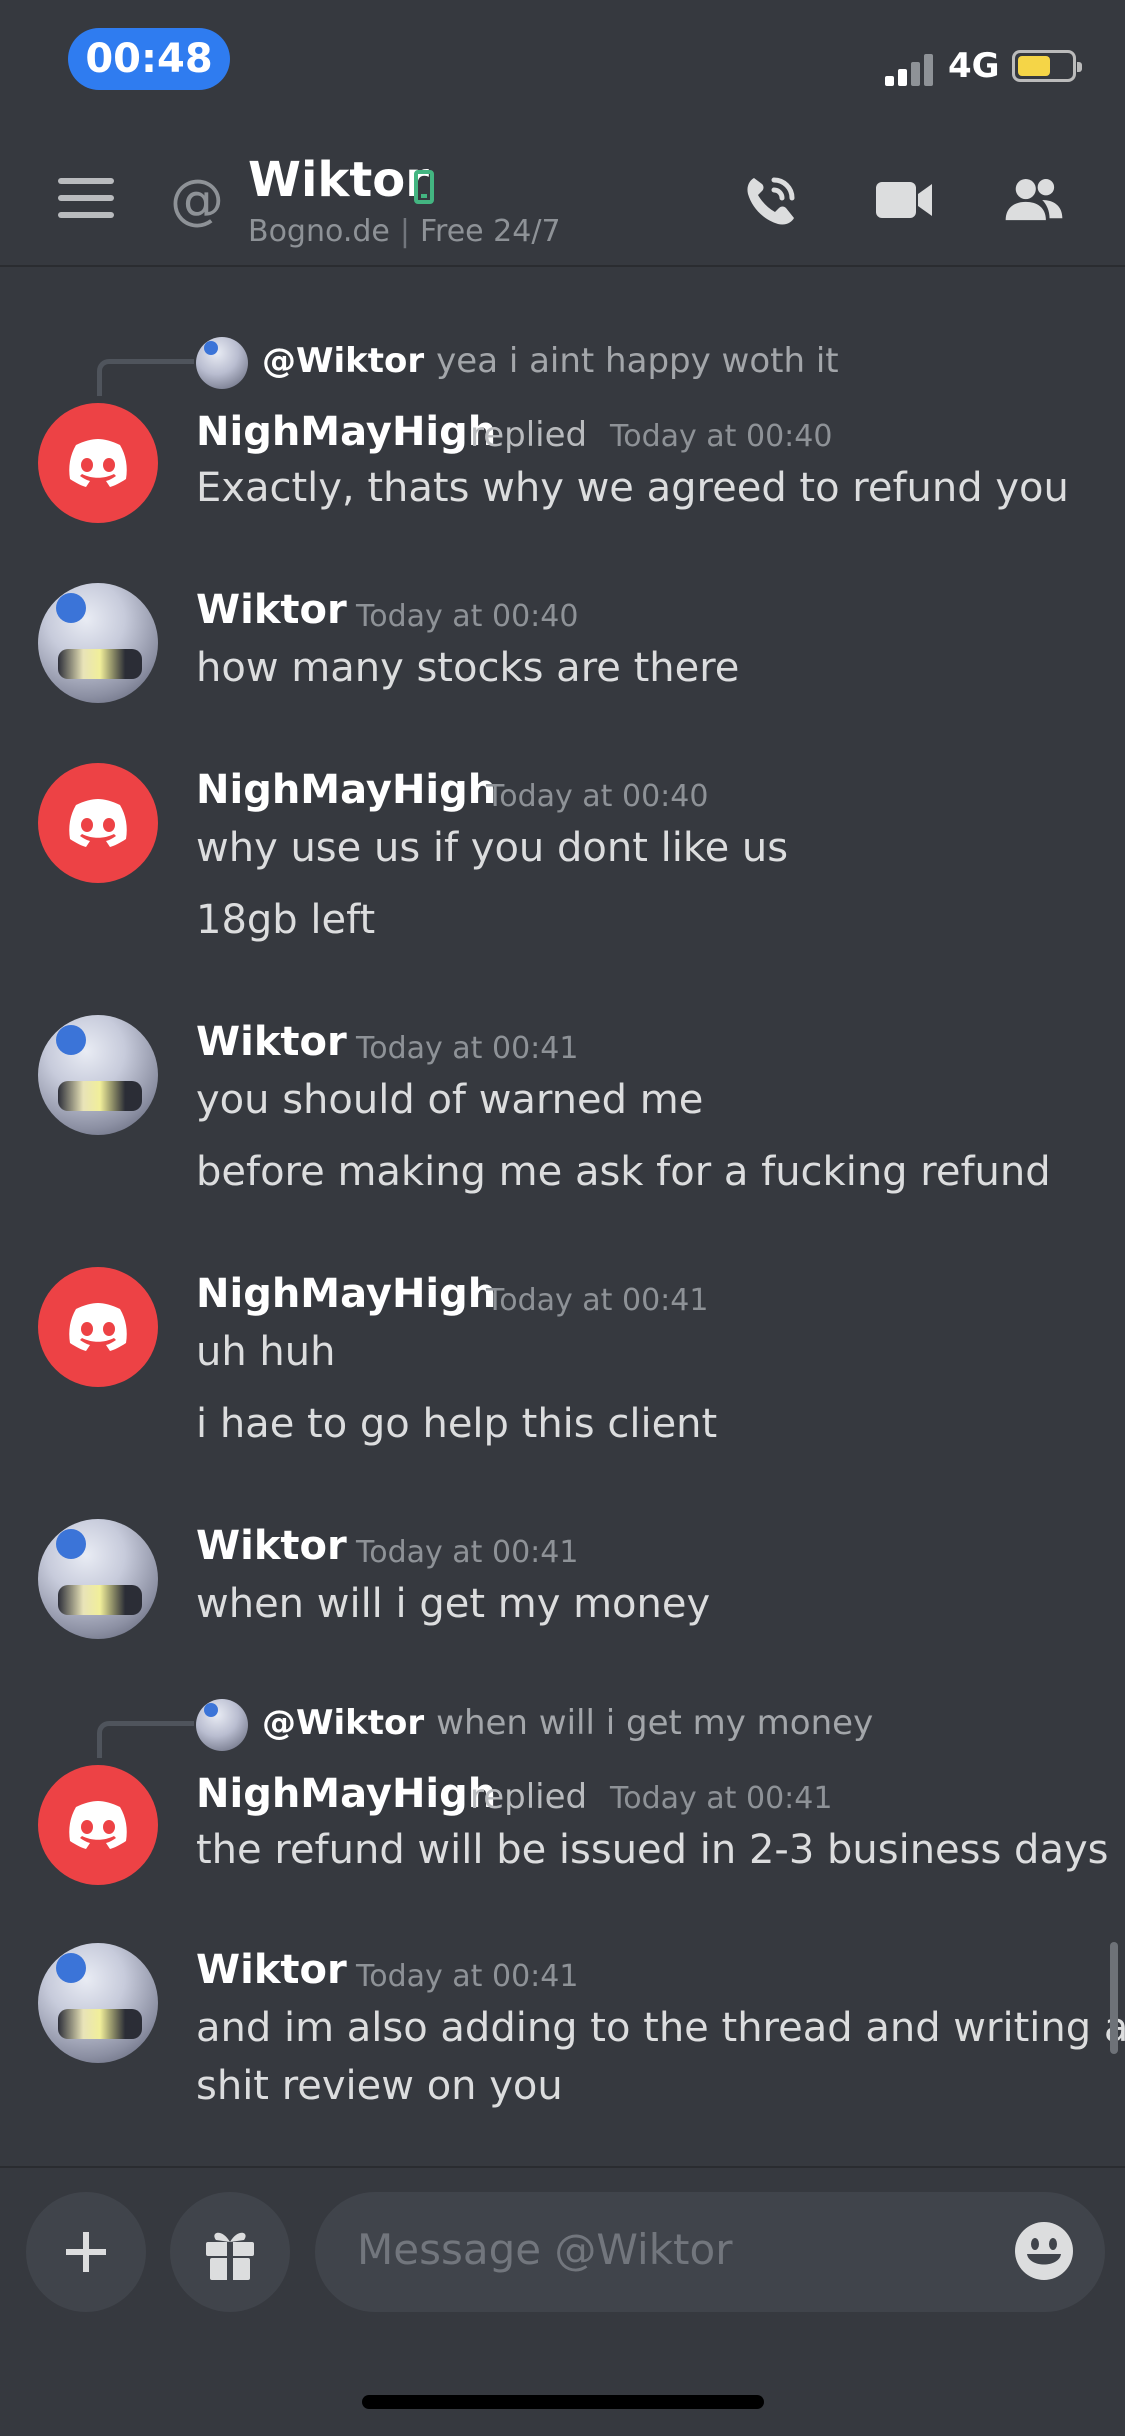 The image size is (1125, 2436). I want to click on message-text: how many stocks are there, so click(468, 668).